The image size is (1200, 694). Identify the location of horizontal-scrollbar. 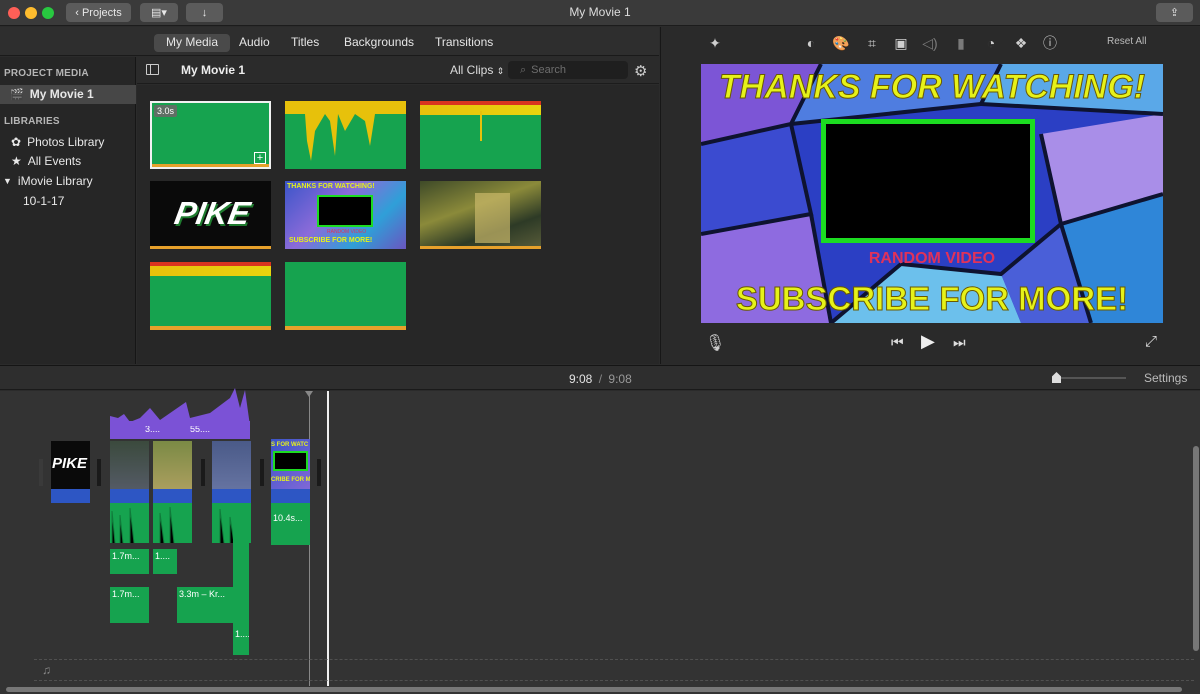
(594, 689).